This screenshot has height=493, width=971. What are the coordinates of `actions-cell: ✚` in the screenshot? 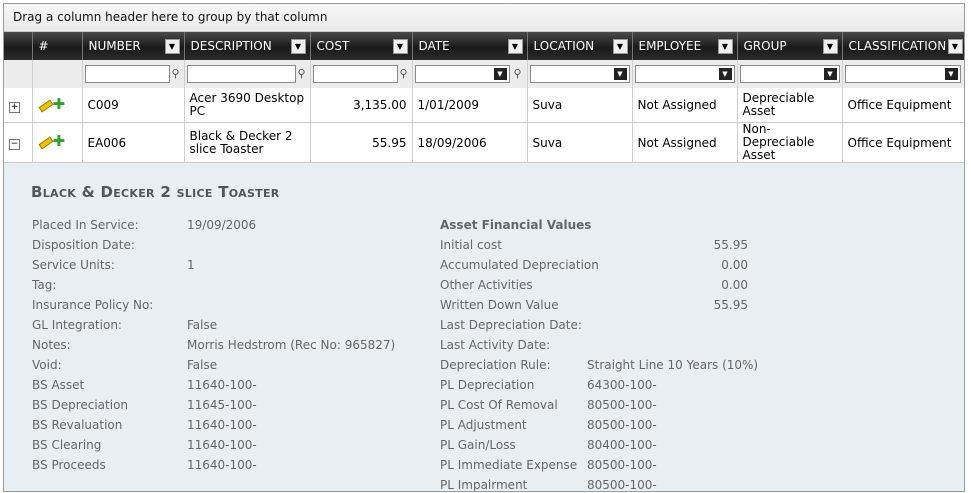 It's located at (57, 142).